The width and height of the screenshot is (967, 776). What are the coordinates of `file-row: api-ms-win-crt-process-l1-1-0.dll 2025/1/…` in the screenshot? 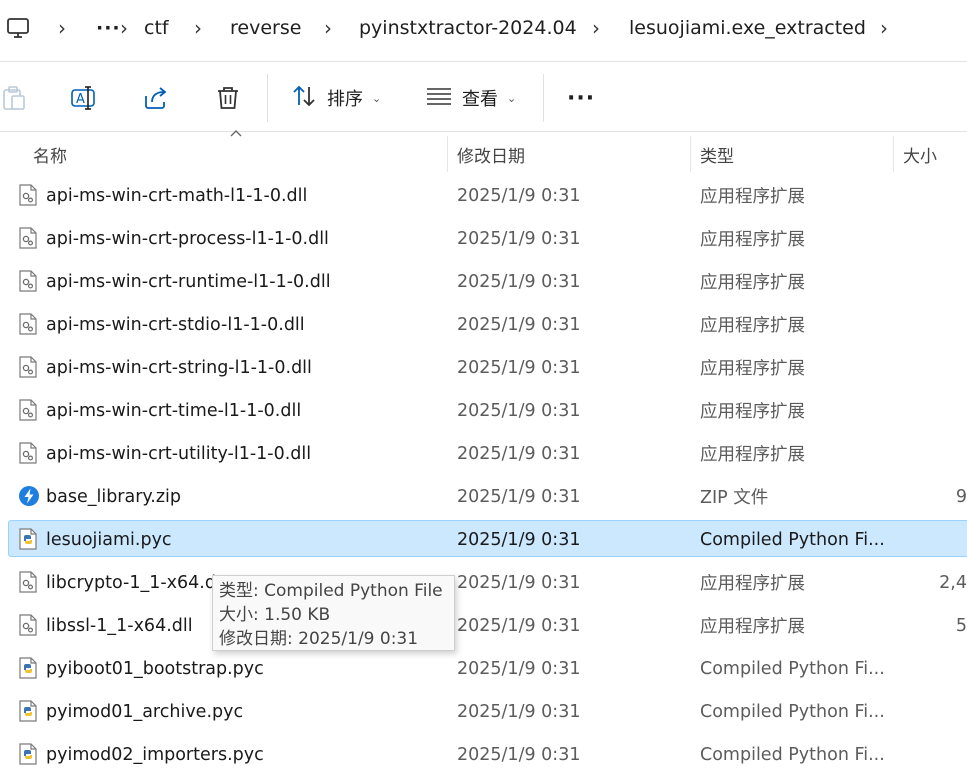 It's located at (483, 238).